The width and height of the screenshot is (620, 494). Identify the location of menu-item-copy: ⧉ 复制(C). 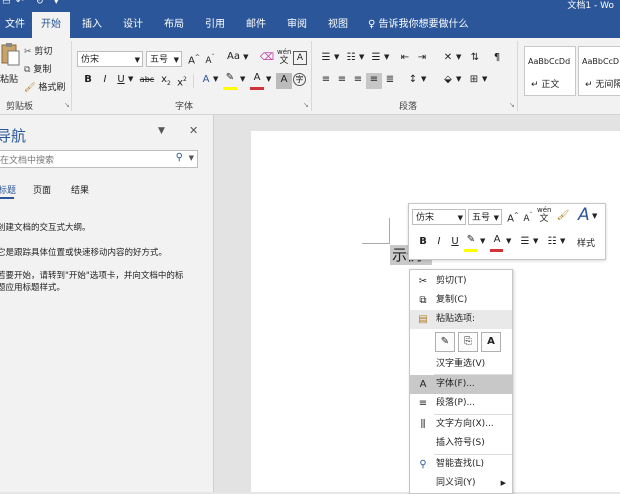
(461, 300).